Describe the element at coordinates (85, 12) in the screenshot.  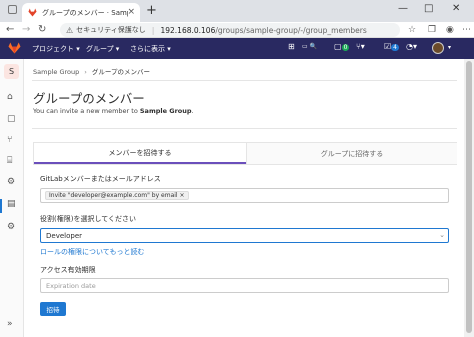
I see `tab-title: グループのメンバー · Sample Group` at that location.